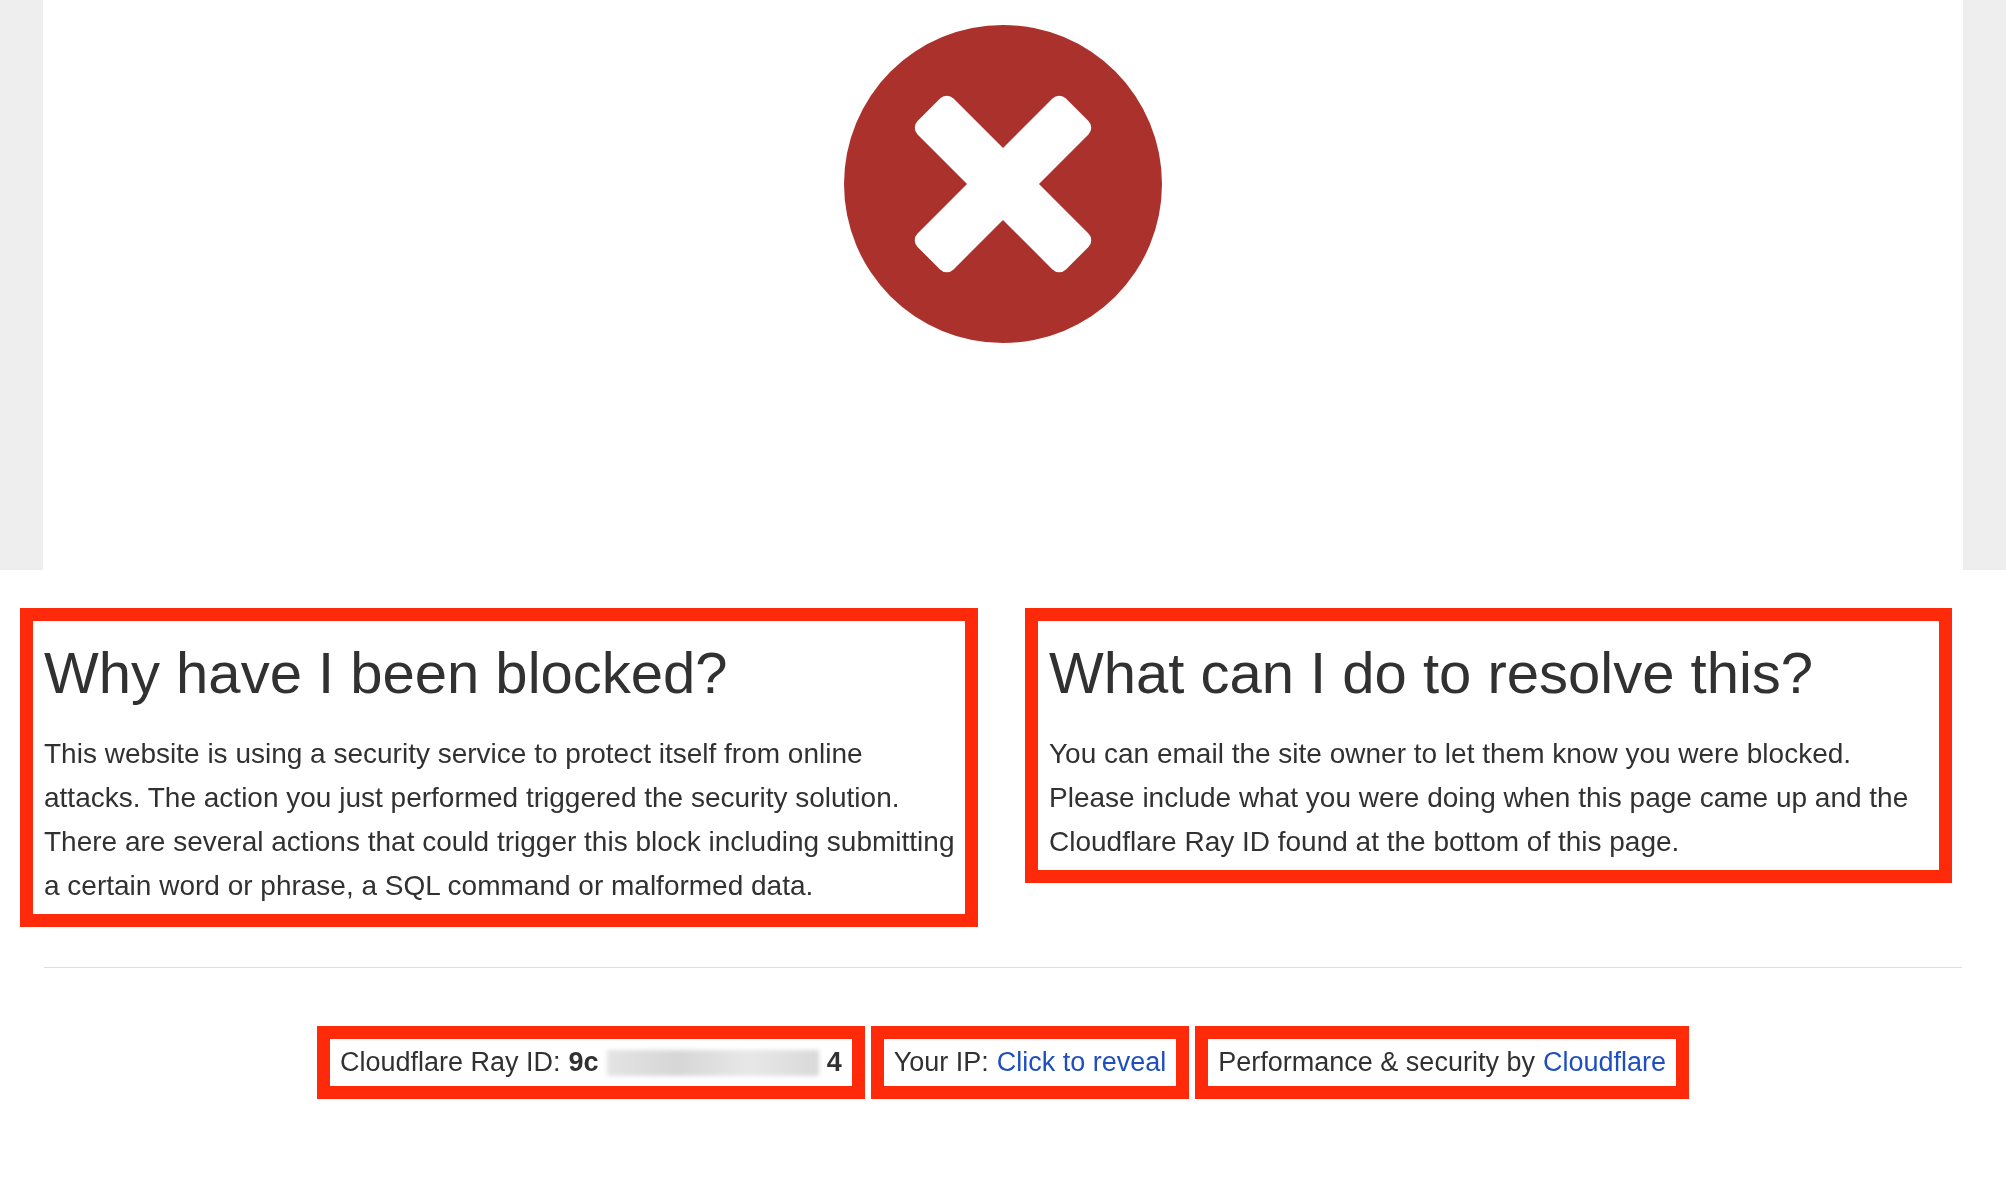 This screenshot has height=1184, width=2006. What do you see at coordinates (500, 820) in the screenshot?
I see `section-text: This website is using a security service to protect itself from online attacks. The action you just performed triggered the security solution. There are several actions that could trigger this block including submitting a certain word or phrase, a SQL command or malformed data.` at bounding box center [500, 820].